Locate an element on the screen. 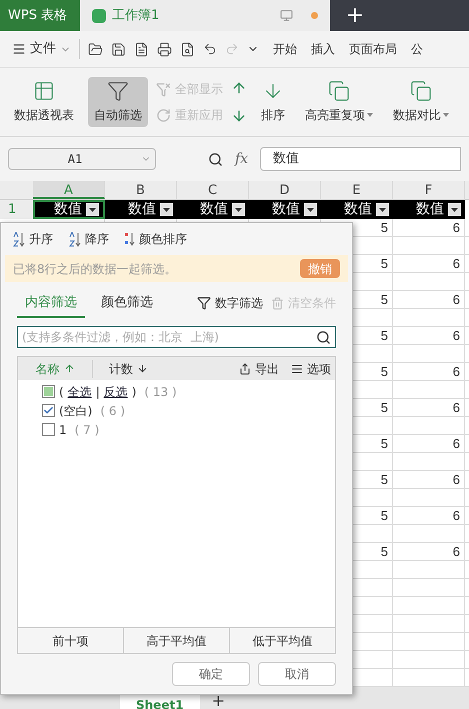 Image resolution: width=469 pixels, height=709 pixels. table-icon is located at coordinates (44, 91).